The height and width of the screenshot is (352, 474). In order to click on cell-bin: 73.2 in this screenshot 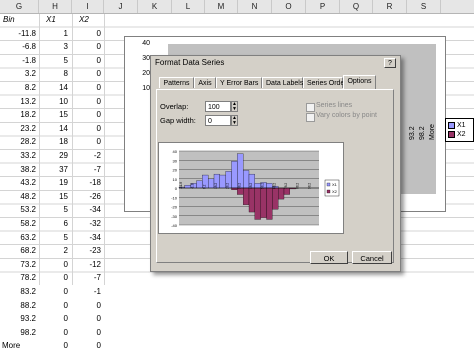, I will do `click(19, 265)`.